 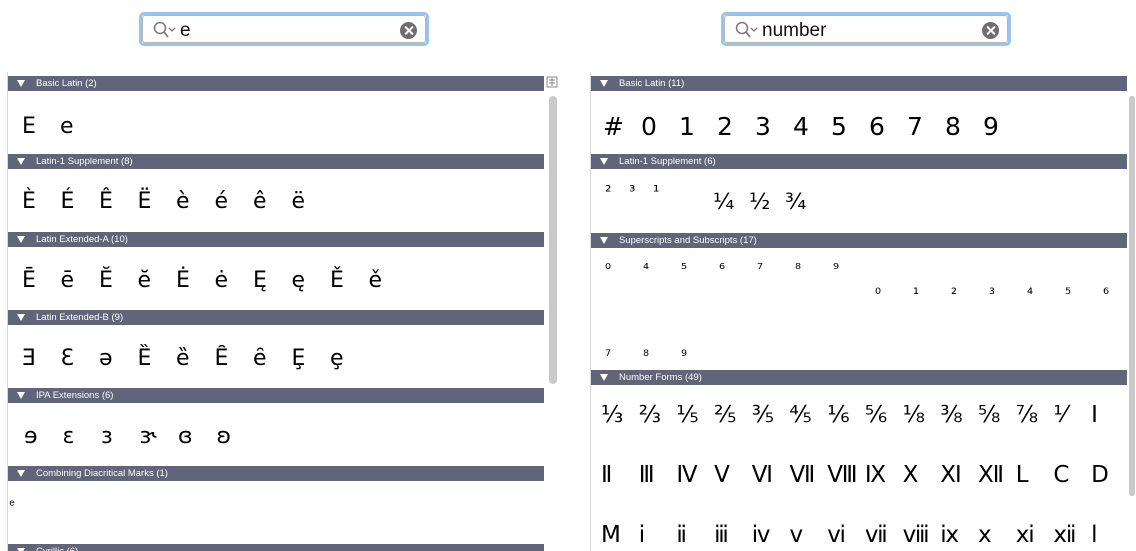 What do you see at coordinates (839, 126) in the screenshot?
I see `character-glyph: 5` at bounding box center [839, 126].